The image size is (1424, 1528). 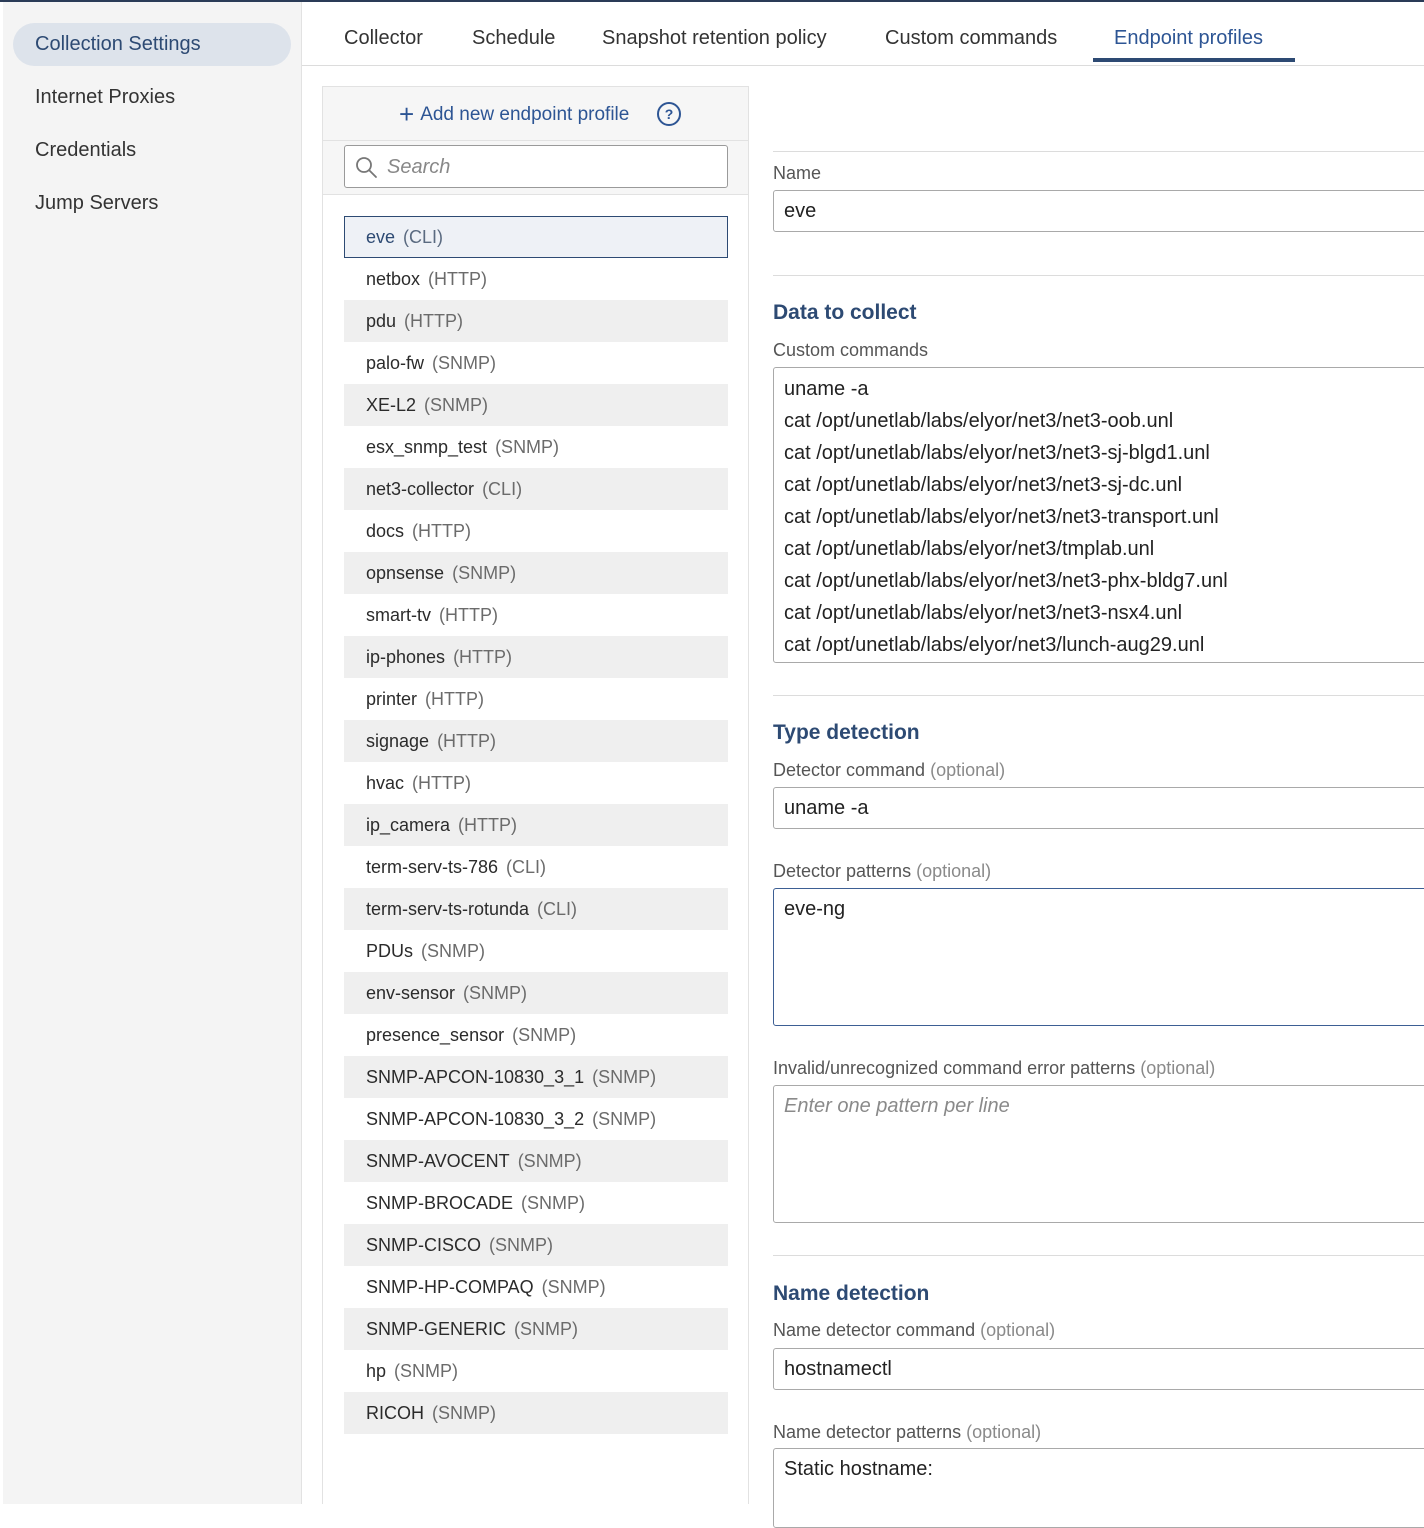 I want to click on profile-list-item: esx_snmp_test (SNMP), so click(x=536, y=447).